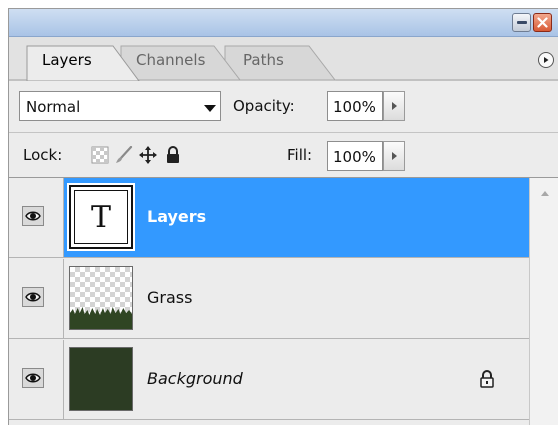  I want to click on close-icon, so click(542, 22).